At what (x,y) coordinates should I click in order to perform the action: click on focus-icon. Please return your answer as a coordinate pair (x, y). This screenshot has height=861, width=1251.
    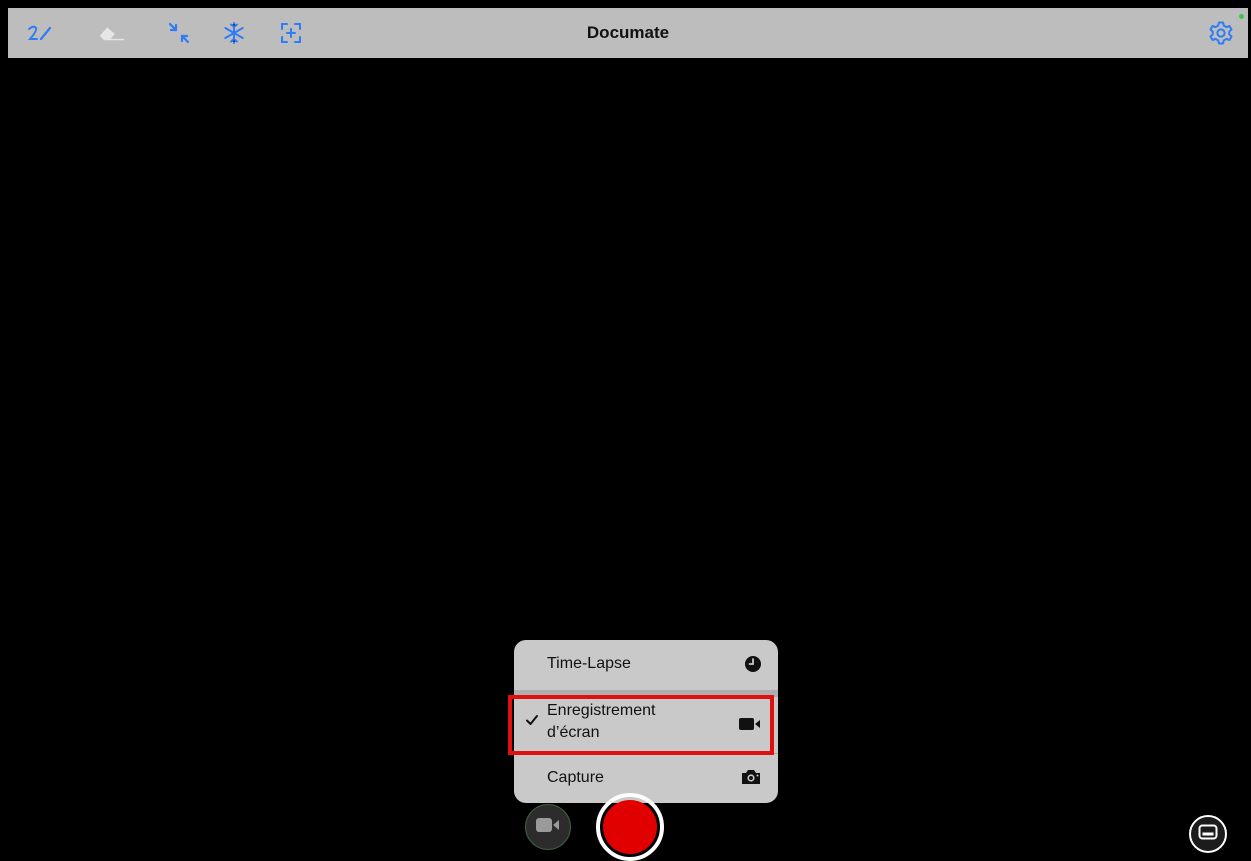
    Looking at the image, I should click on (291, 33).